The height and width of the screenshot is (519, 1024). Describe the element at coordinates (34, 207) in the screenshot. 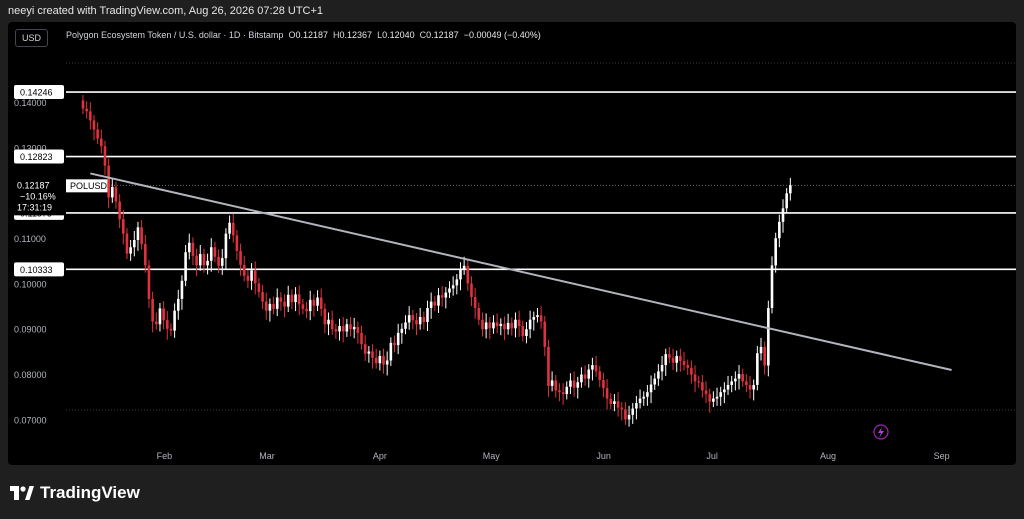

I see `current-price-countdown: 17:31:19` at that location.